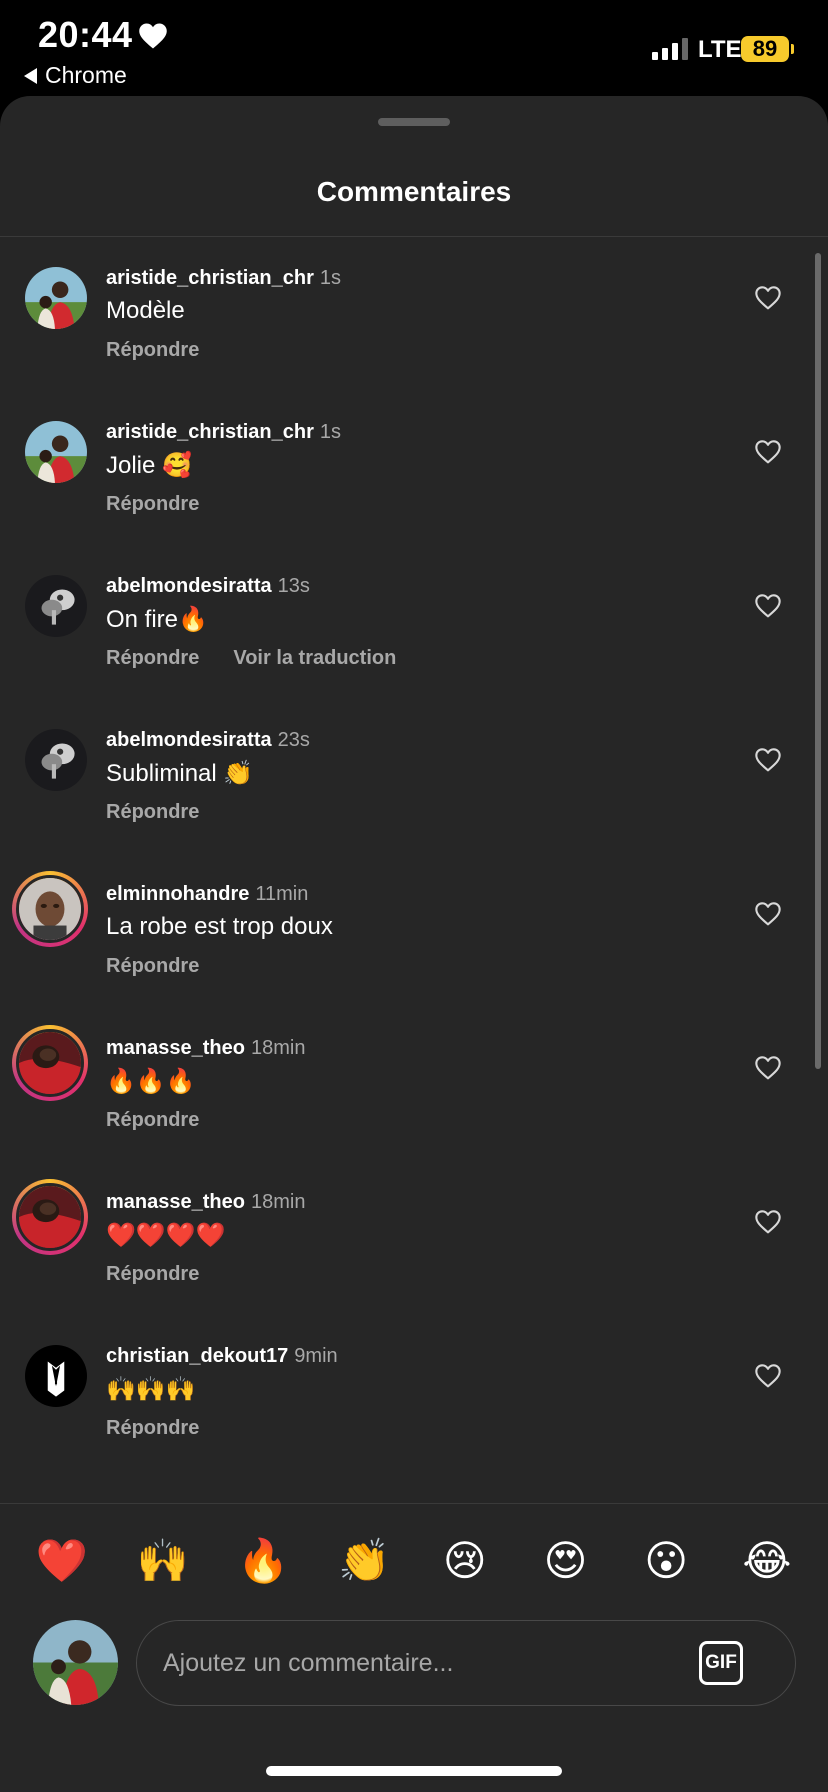  Describe the element at coordinates (413, 1663) in the screenshot. I see `comment-input` at that location.